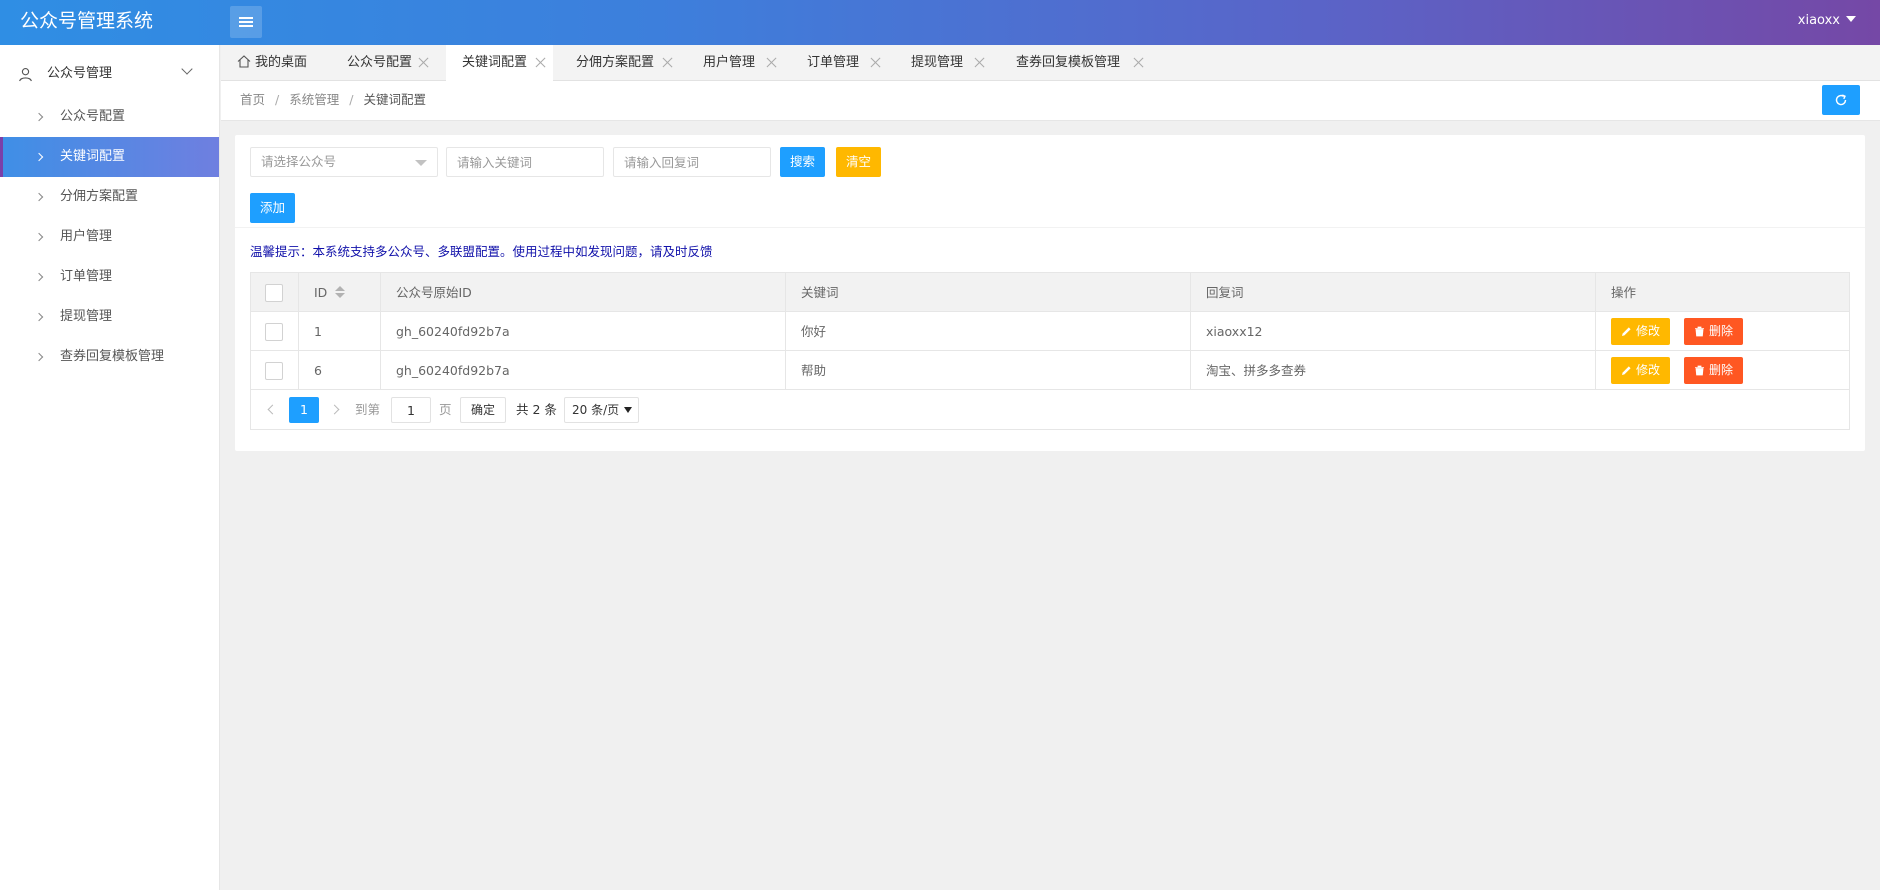 Image resolution: width=1880 pixels, height=890 pixels. I want to click on sidebar-group-account-management: 公众号管理, so click(109, 74).